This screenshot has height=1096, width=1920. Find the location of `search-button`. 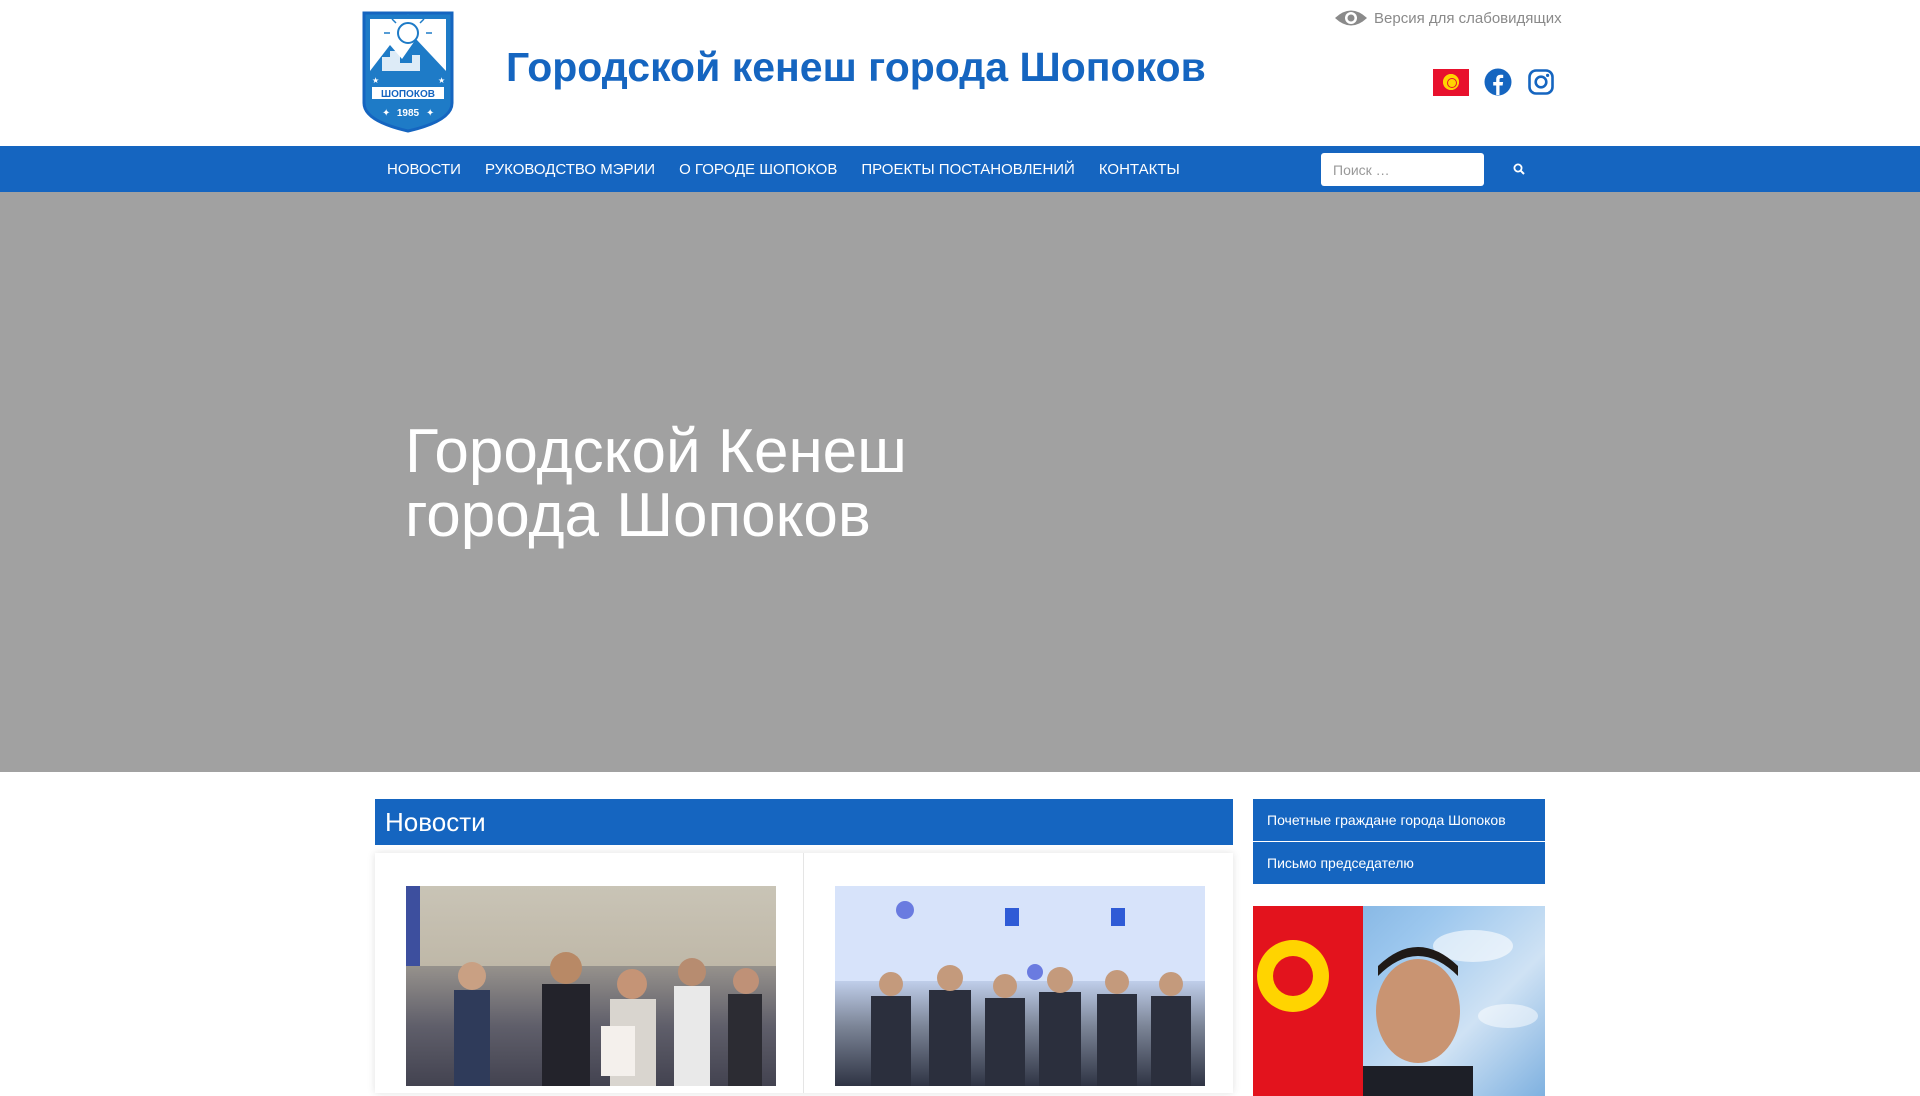

search-button is located at coordinates (1519, 169).